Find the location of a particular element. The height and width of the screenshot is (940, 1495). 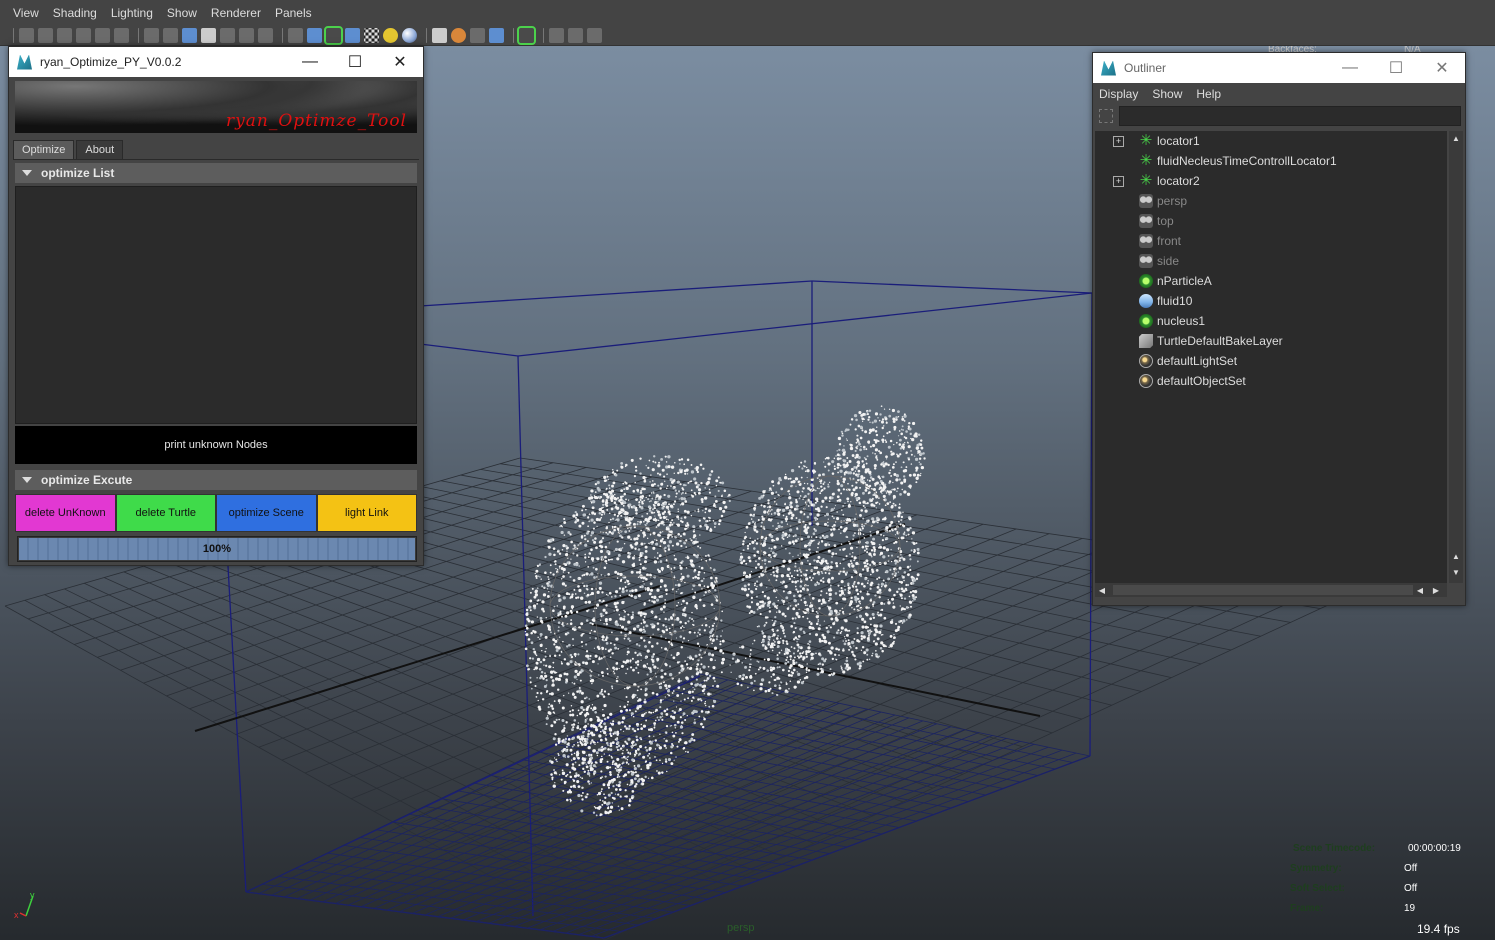

outliner-item-label: side is located at coordinates (1168, 261).